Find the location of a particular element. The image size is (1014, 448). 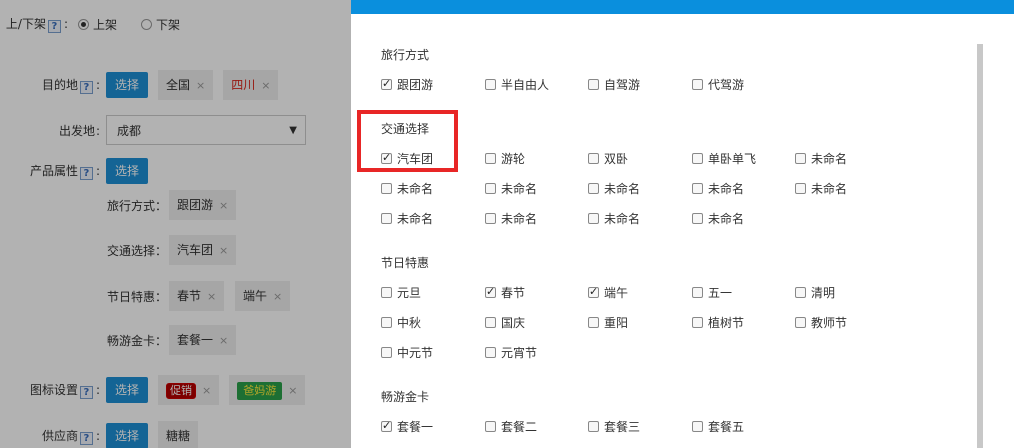

checkbox-festival: 中秋 is located at coordinates (401, 322).